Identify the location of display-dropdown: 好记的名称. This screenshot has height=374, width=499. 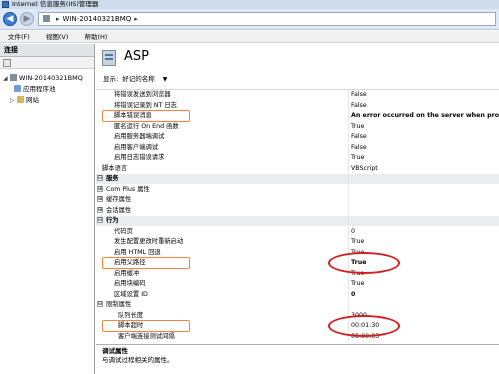
(138, 79).